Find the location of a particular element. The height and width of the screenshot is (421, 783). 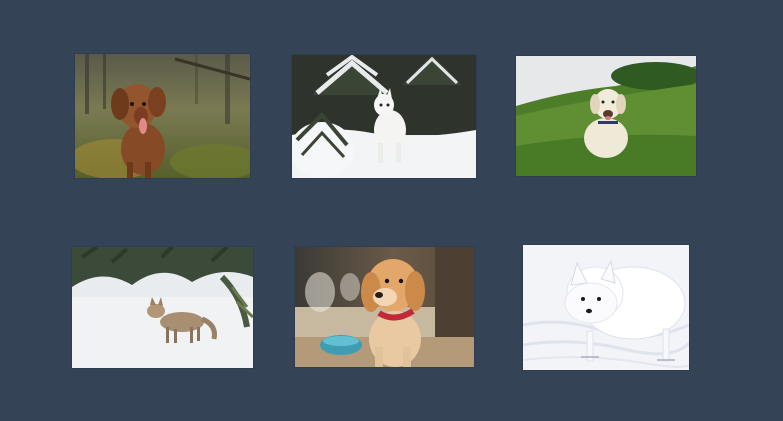

photo-brown-retriever is located at coordinates (162, 116).